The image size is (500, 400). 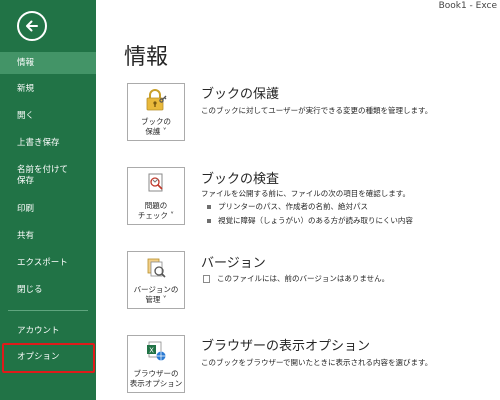 I want to click on inspect-document-icon, so click(x=155, y=182).